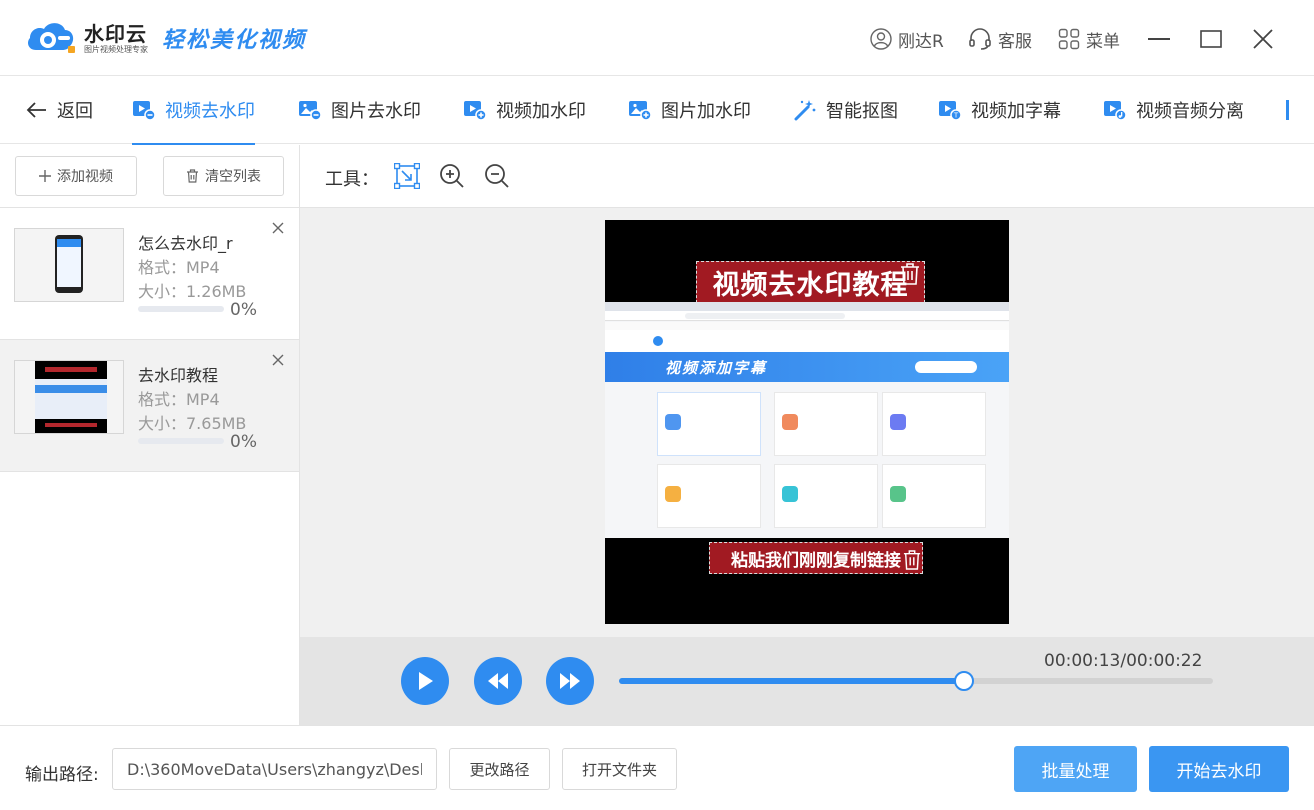  What do you see at coordinates (1103, 41) in the screenshot?
I see `menu-label: 菜单` at bounding box center [1103, 41].